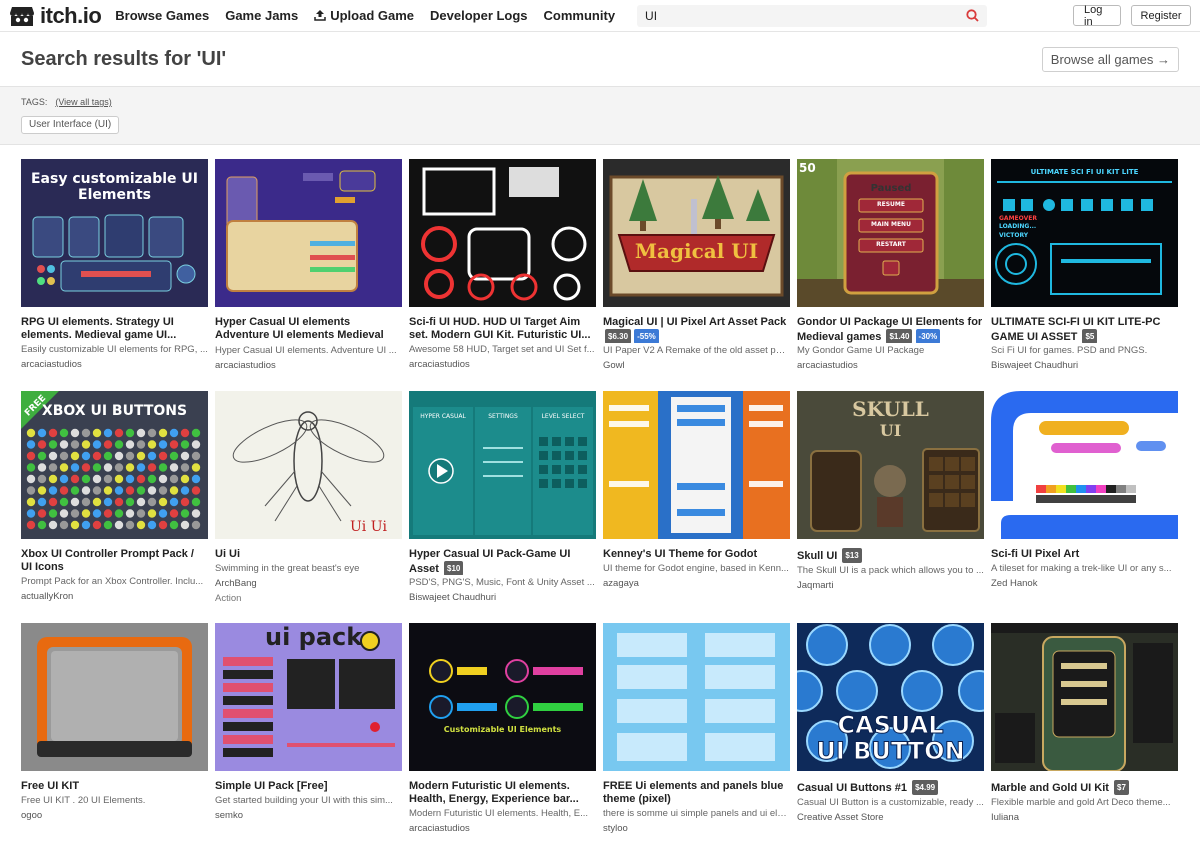 The image size is (1200, 845). What do you see at coordinates (696, 829) in the screenshot?
I see `game-author: styloo` at bounding box center [696, 829].